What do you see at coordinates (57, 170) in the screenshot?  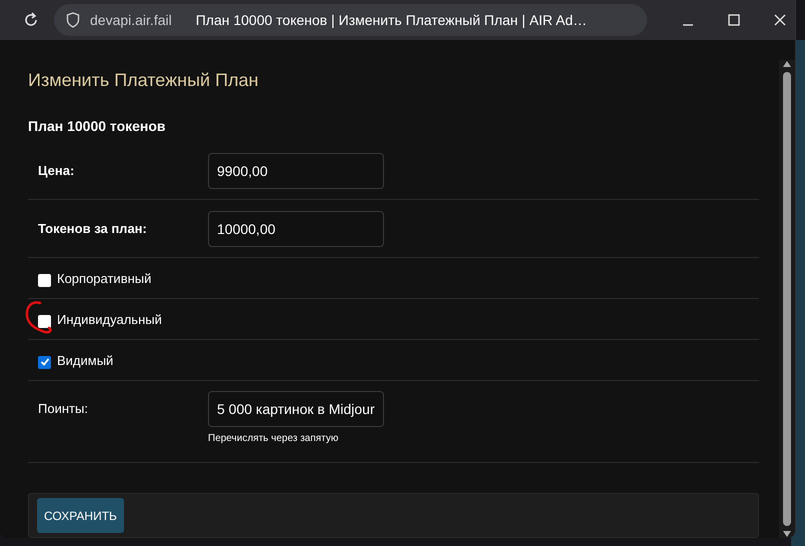 I see `field-label: Цена:` at bounding box center [57, 170].